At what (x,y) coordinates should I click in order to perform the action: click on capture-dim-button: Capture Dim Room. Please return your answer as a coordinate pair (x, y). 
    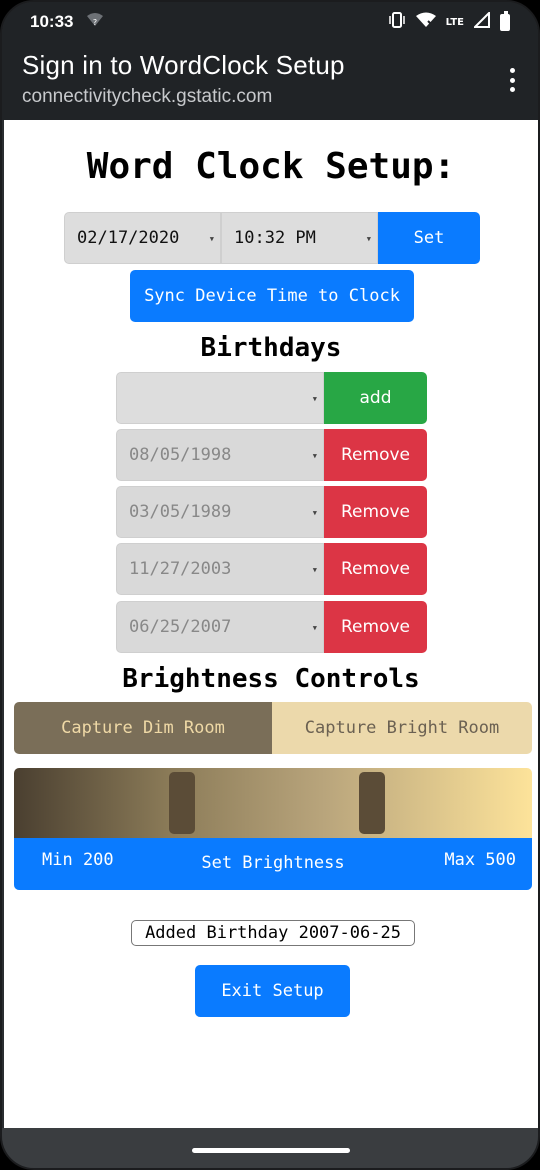
    Looking at the image, I should click on (143, 728).